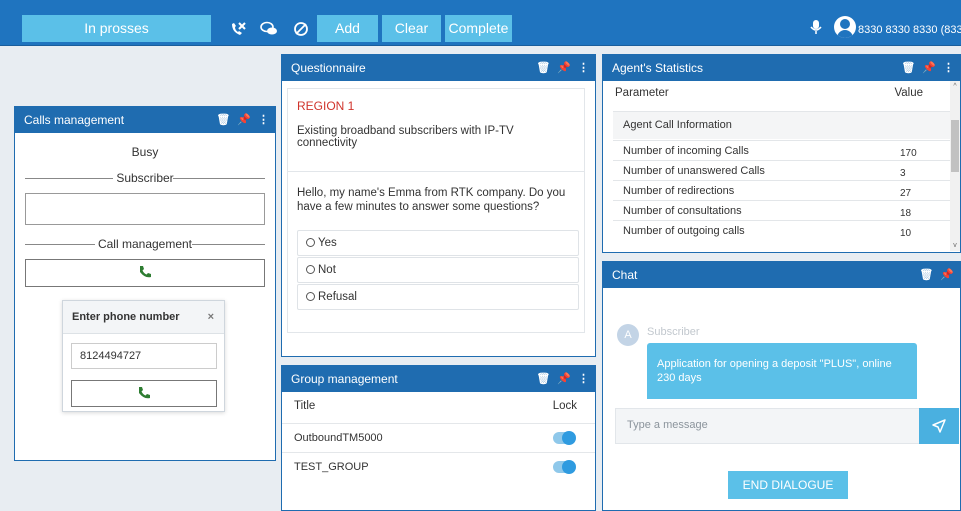 The image size is (961, 511). Describe the element at coordinates (331, 467) in the screenshot. I see `group-name: TEST_GROUP` at that location.